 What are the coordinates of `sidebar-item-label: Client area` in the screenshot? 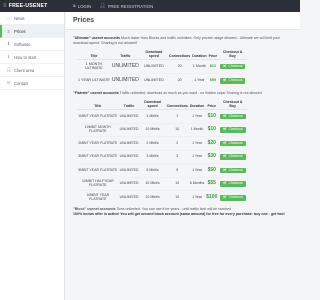 It's located at (24, 70).